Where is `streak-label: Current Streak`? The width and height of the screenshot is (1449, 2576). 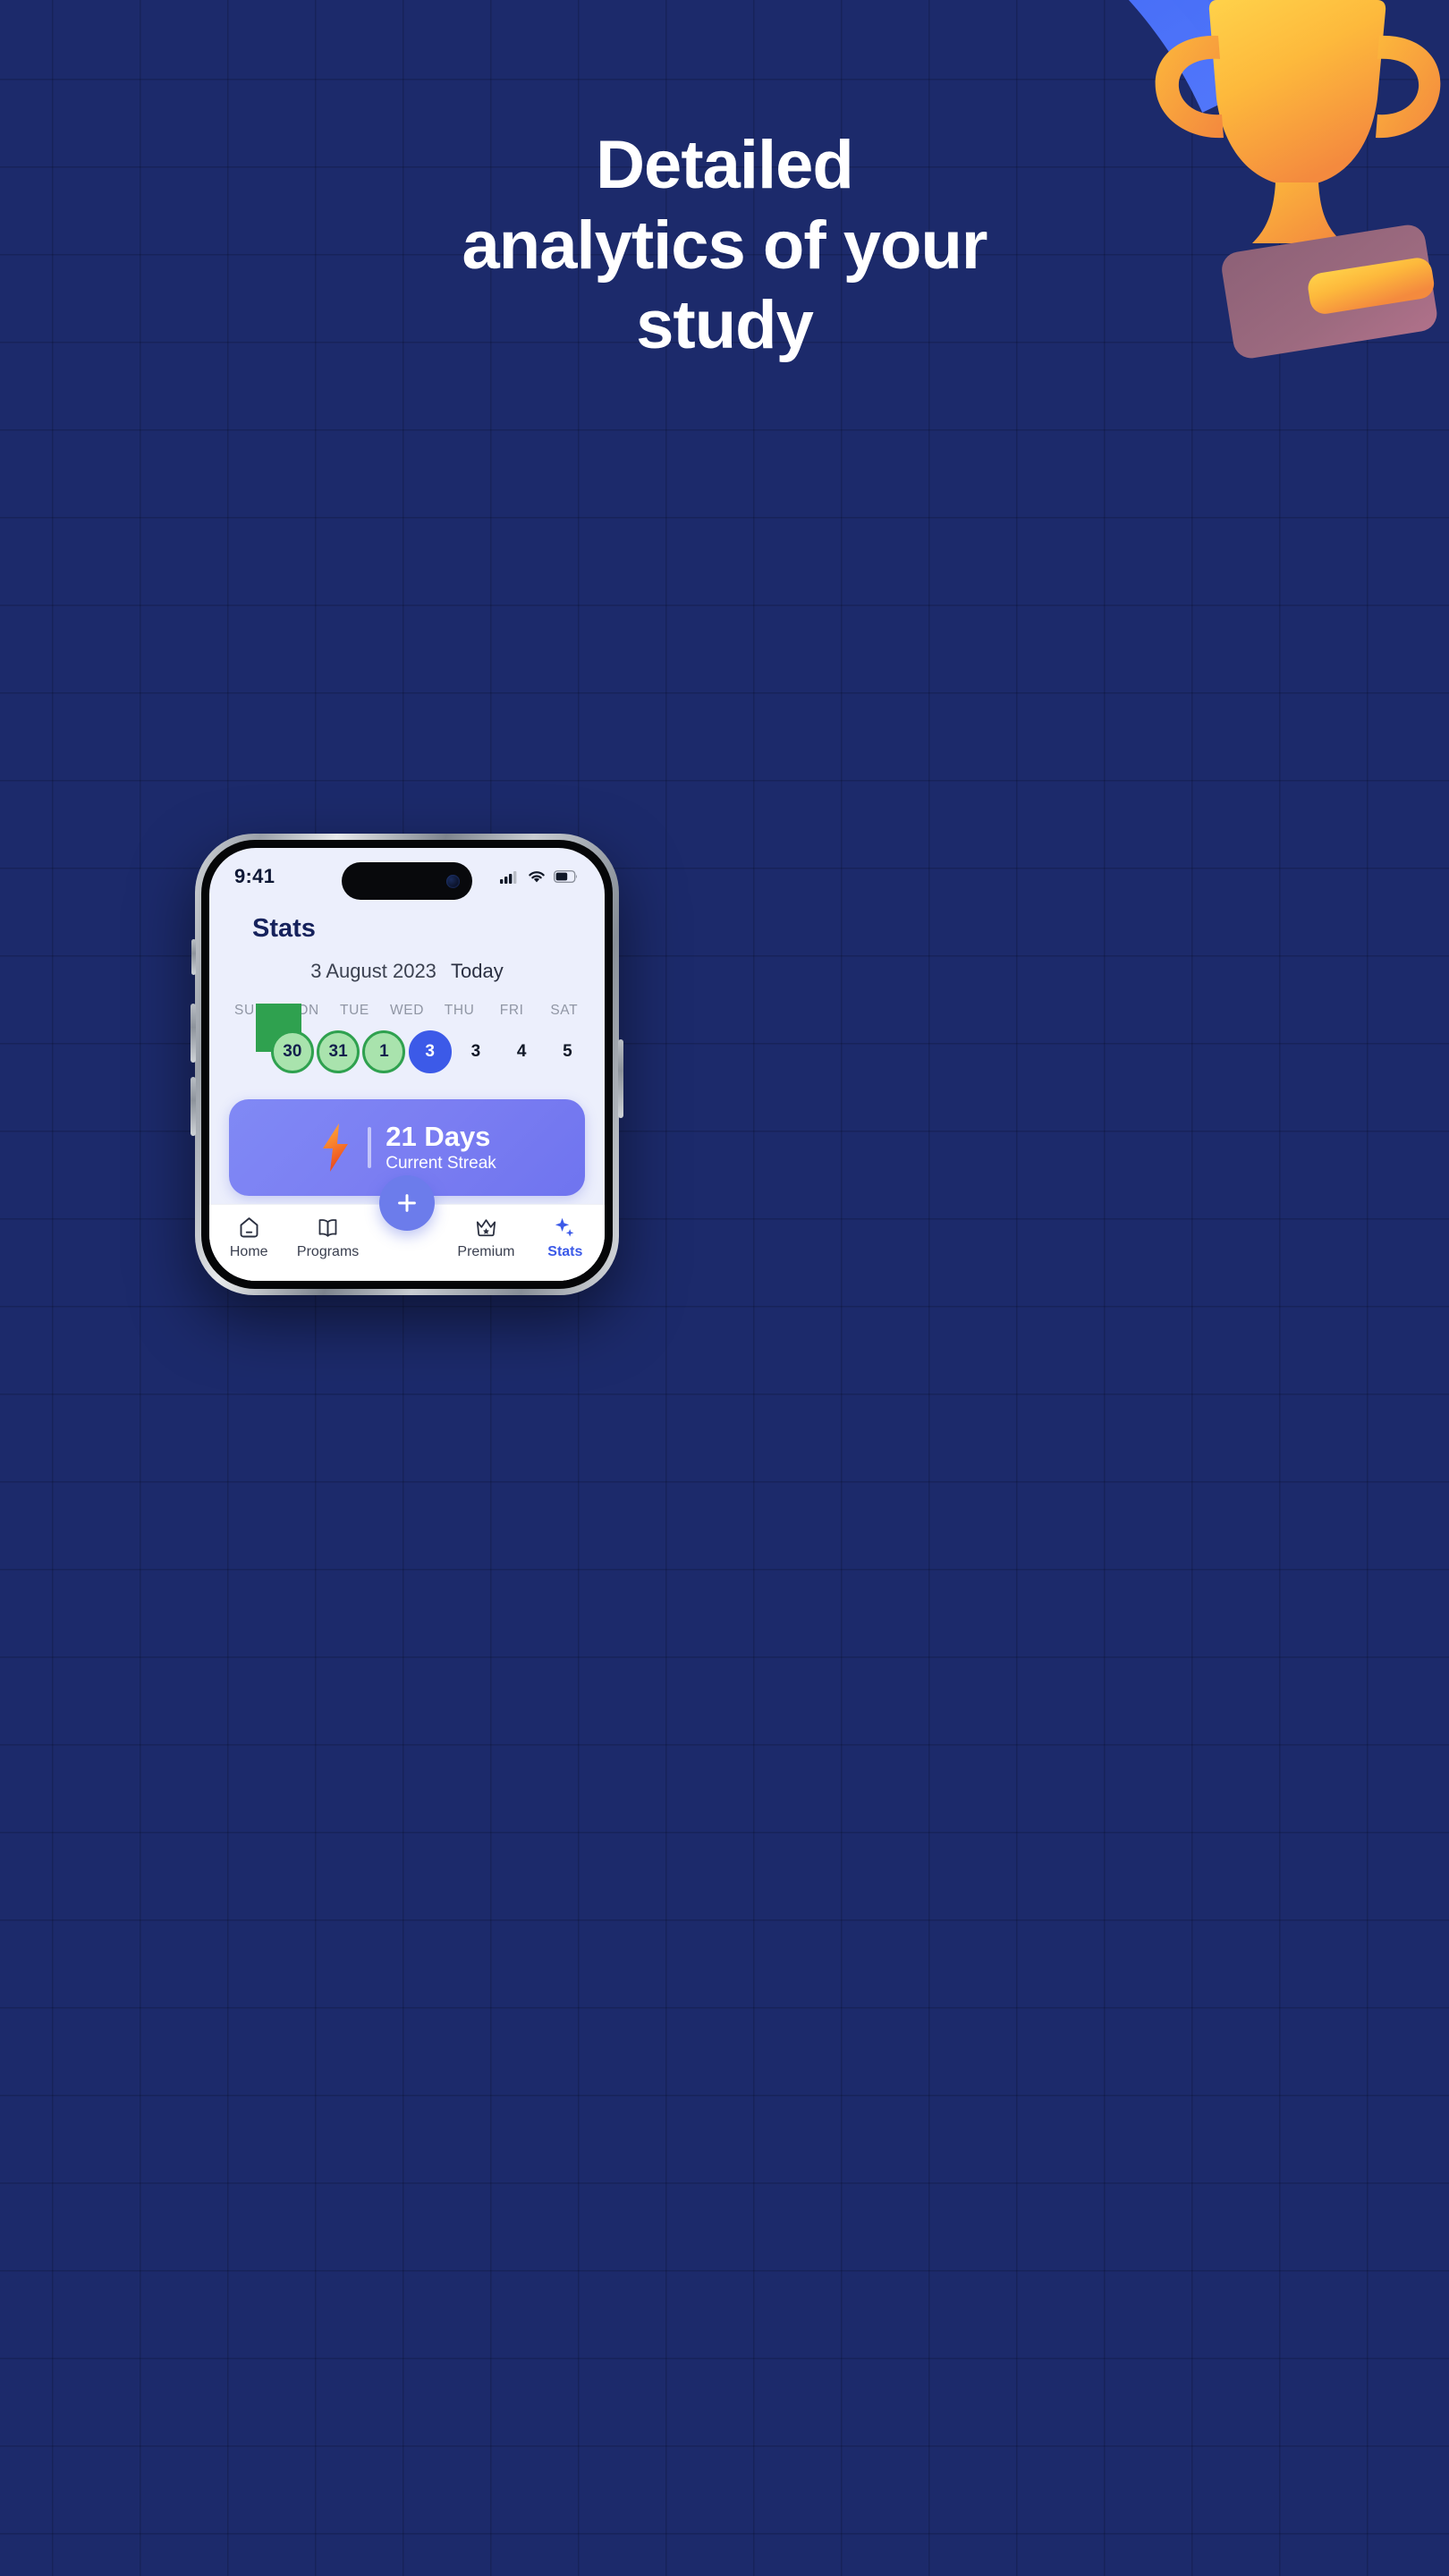
streak-label: Current Streak is located at coordinates (441, 1164).